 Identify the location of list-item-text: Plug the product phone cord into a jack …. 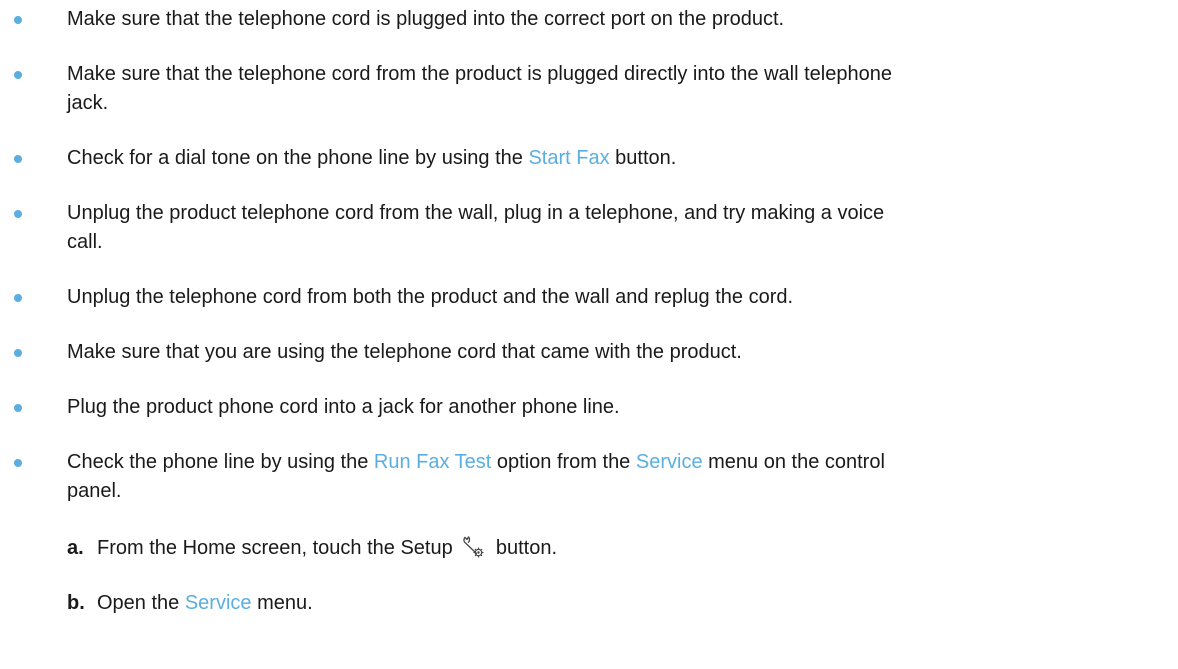
(343, 407).